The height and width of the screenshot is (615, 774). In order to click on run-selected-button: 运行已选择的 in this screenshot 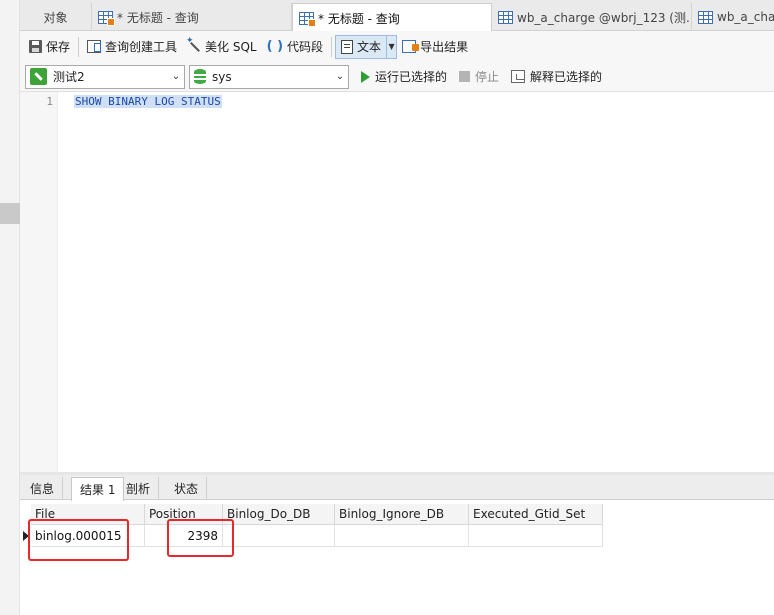, I will do `click(404, 77)`.